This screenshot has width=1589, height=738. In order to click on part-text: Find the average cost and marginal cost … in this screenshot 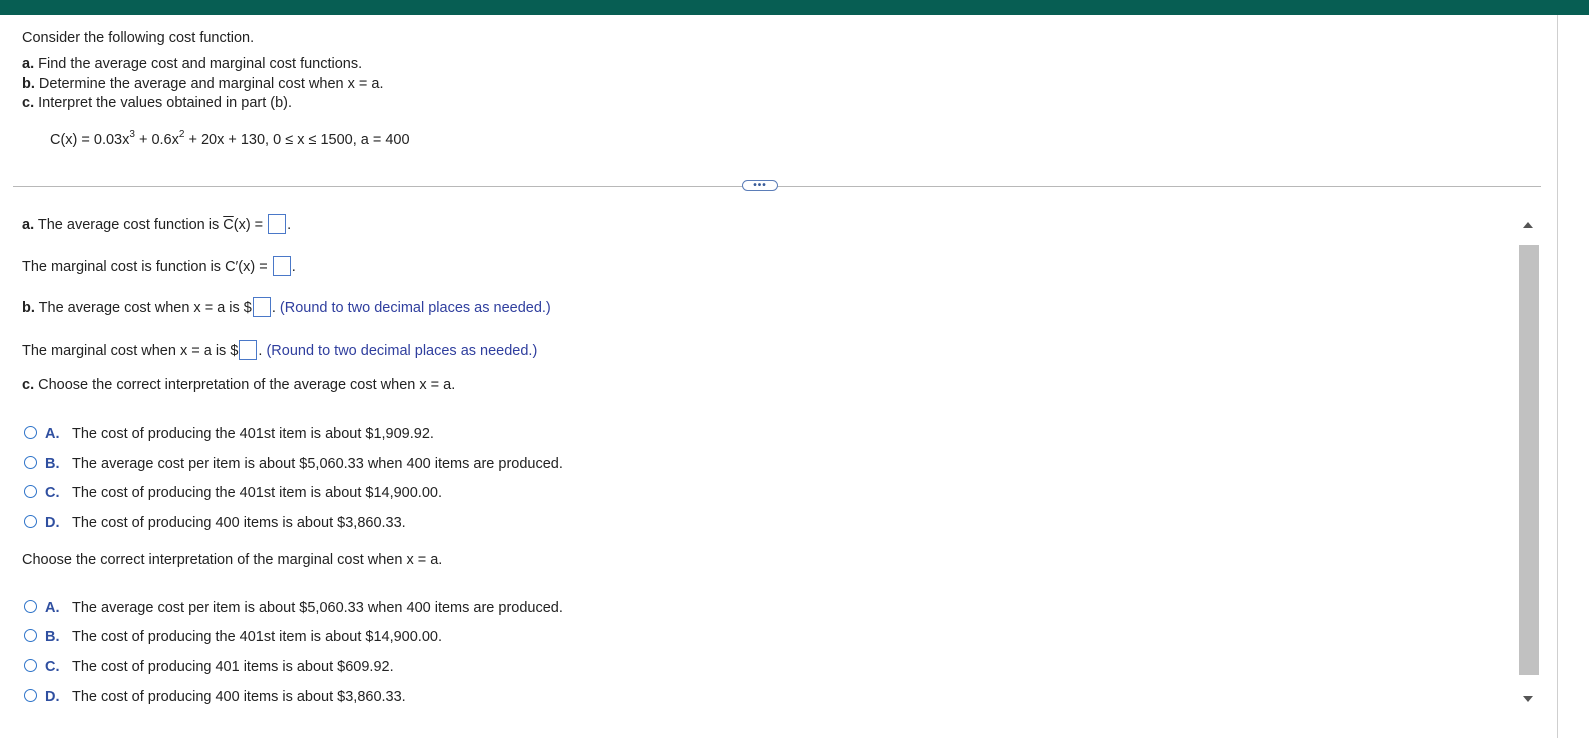, I will do `click(200, 64)`.